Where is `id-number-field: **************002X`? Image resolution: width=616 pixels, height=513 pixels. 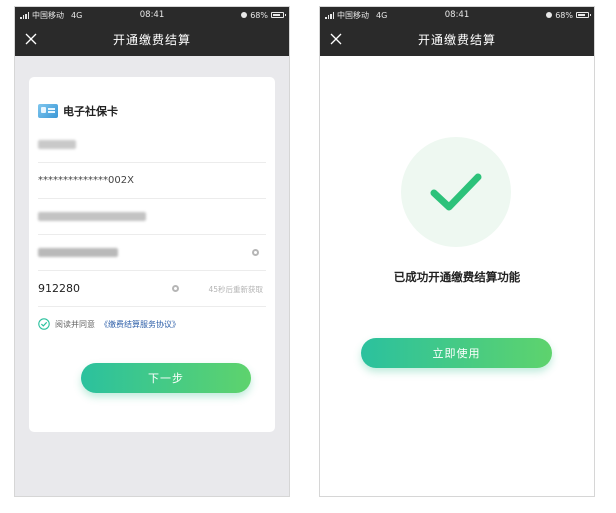 id-number-field: **************002X is located at coordinates (152, 181).